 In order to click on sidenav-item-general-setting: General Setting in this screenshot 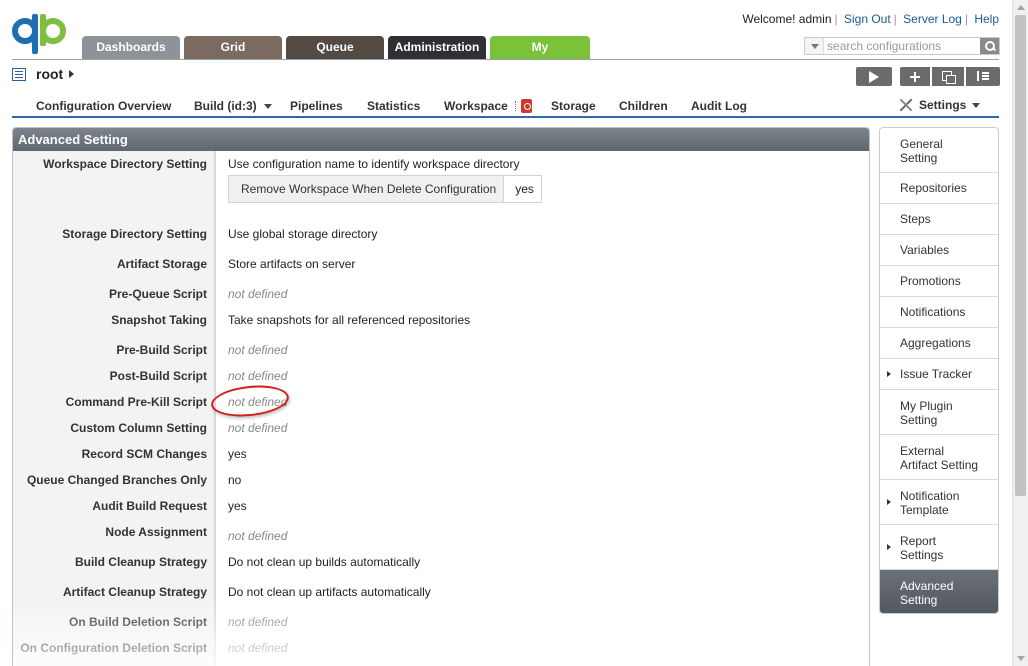, I will do `click(939, 150)`.